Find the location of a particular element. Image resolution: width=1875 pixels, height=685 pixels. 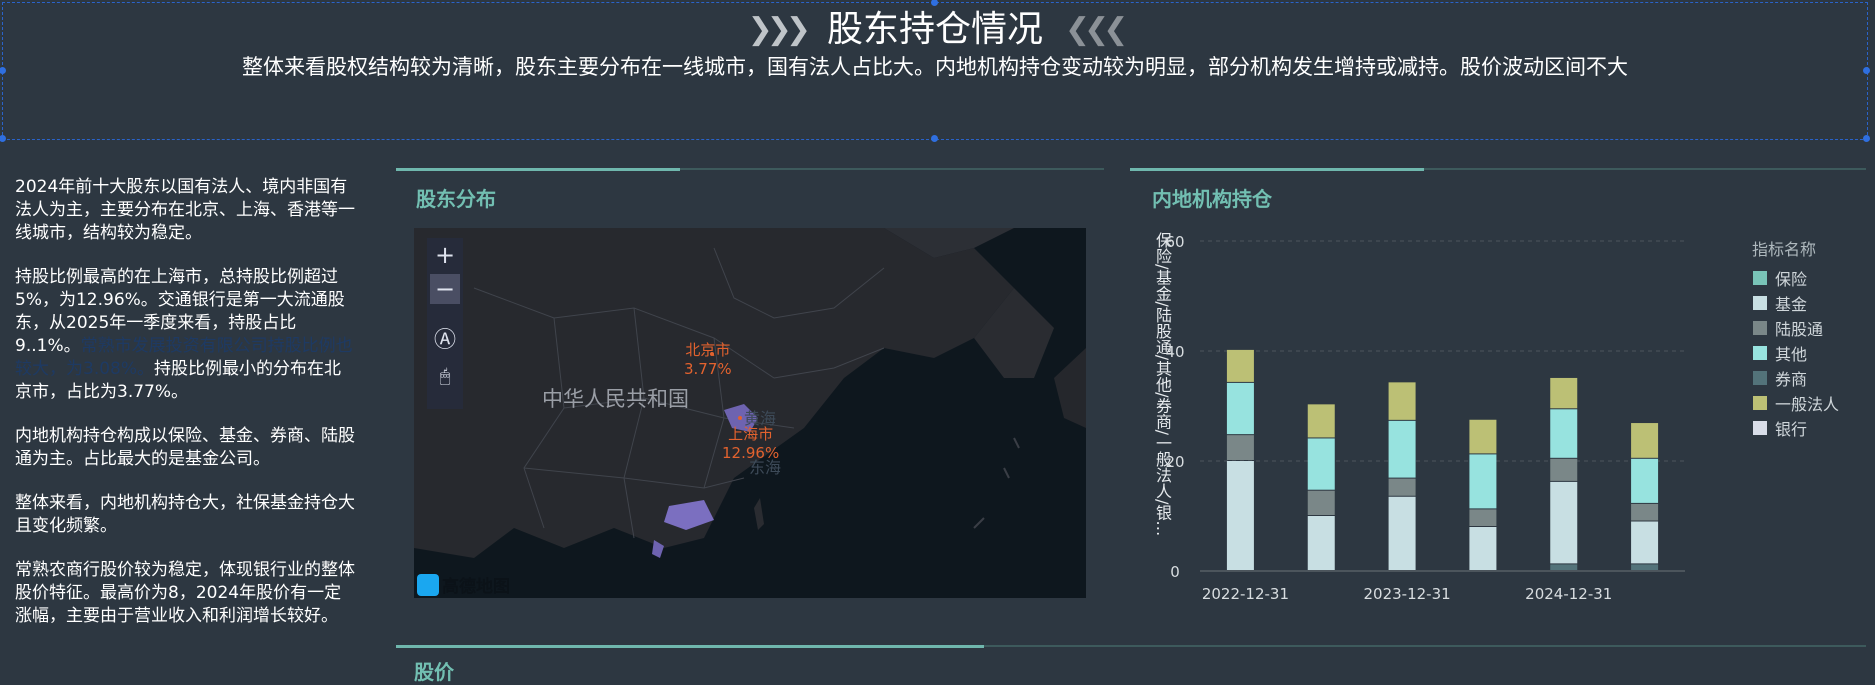

y-tick-label: 0 is located at coordinates (1175, 572).